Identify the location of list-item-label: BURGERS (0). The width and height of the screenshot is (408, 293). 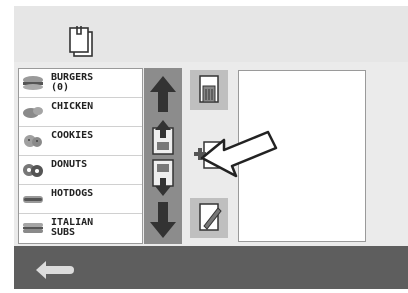
(72, 82).